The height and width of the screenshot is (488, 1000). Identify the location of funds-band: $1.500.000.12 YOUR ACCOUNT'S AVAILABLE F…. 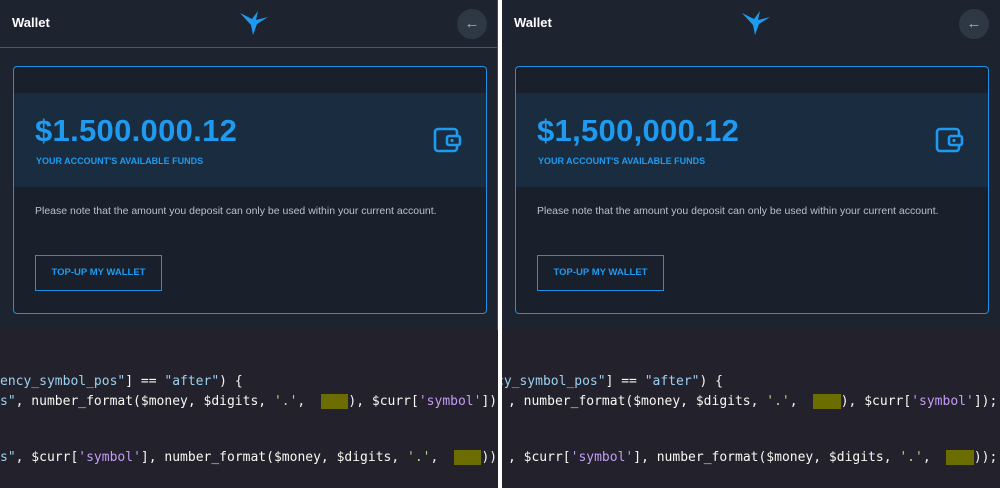
(250, 140).